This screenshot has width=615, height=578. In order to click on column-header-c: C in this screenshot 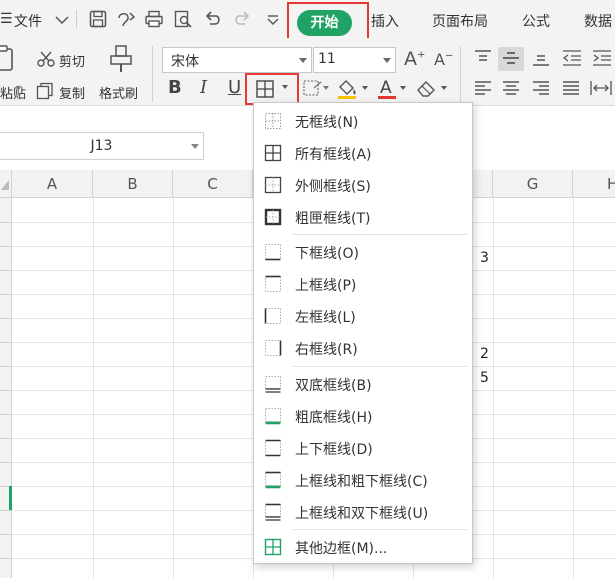, I will do `click(213, 184)`.